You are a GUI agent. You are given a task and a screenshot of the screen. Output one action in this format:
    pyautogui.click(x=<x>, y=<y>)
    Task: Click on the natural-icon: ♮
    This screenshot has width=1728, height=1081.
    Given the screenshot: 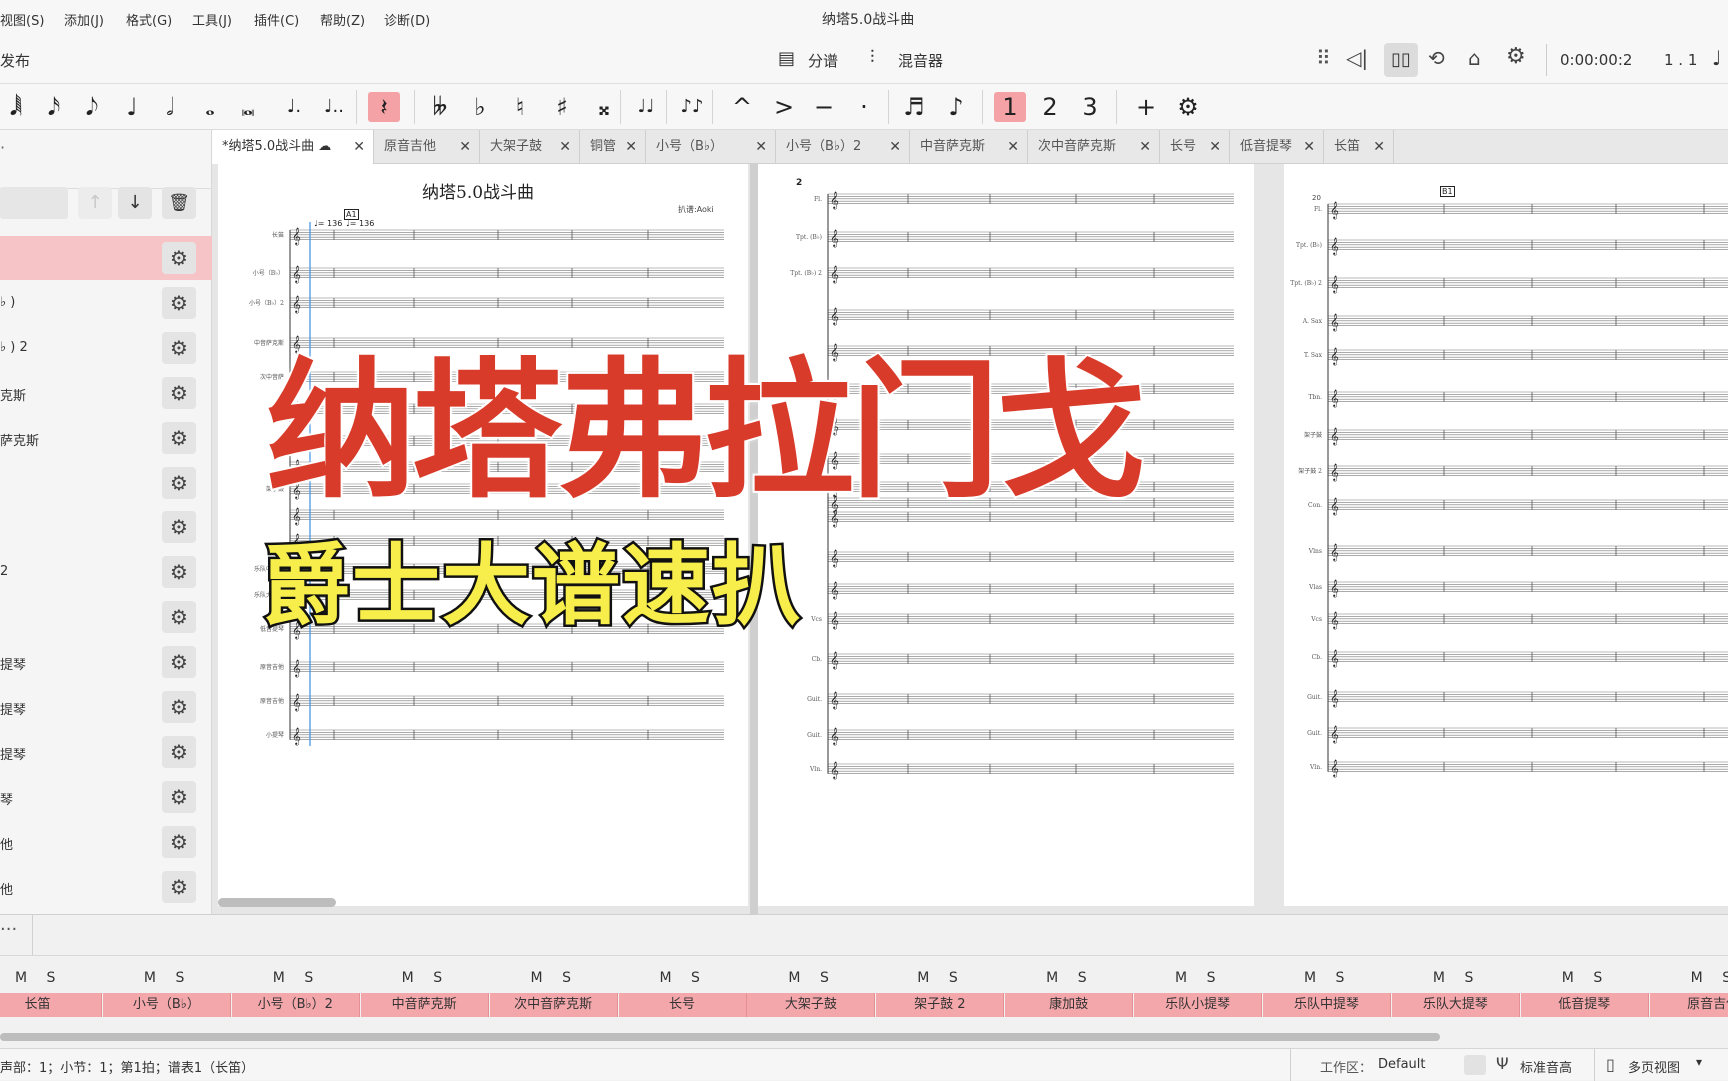 What is the action you would take?
    pyautogui.click(x=520, y=107)
    